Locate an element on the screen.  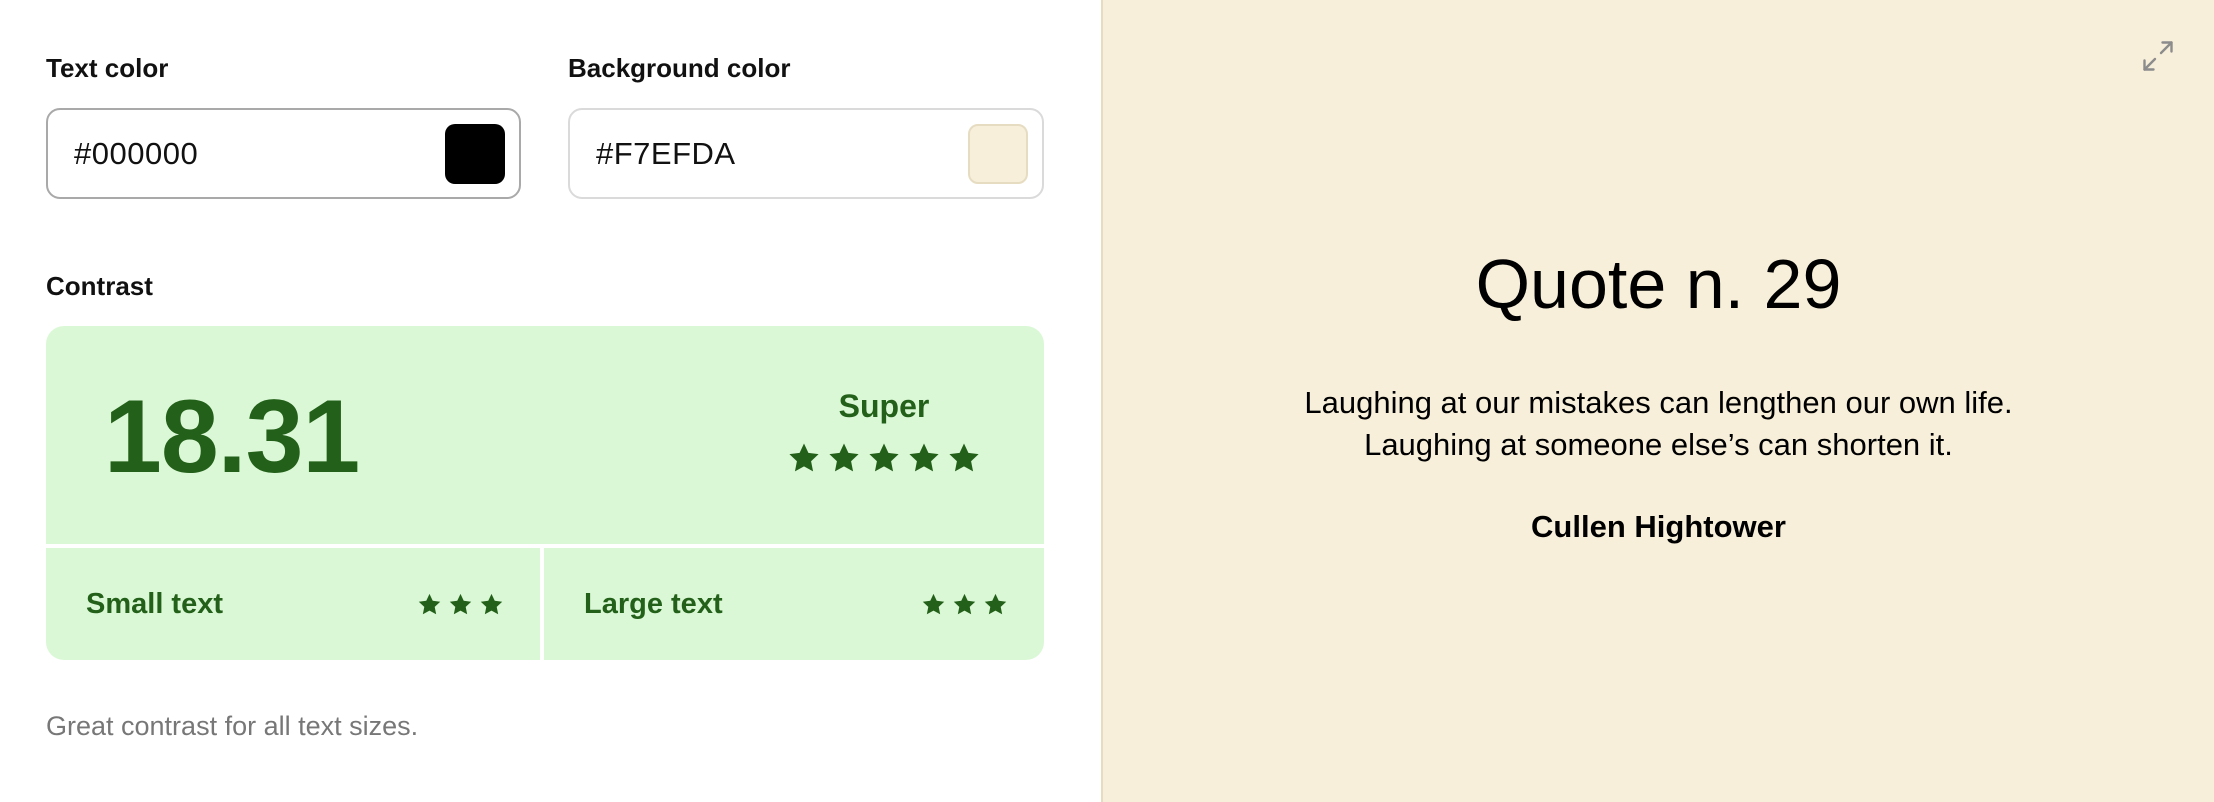
quote-author: Cullen Hightower is located at coordinates (1658, 526).